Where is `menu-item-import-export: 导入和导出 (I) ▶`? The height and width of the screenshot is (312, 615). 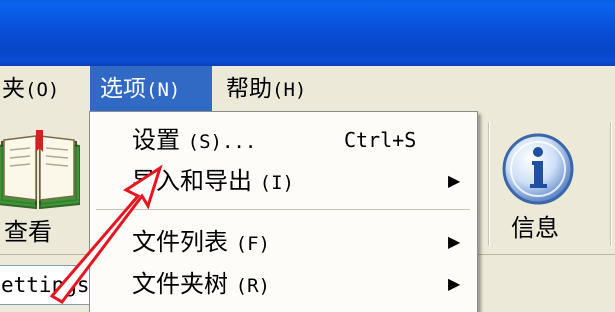 menu-item-import-export: 导入和导出 (I) ▶ is located at coordinates (283, 181).